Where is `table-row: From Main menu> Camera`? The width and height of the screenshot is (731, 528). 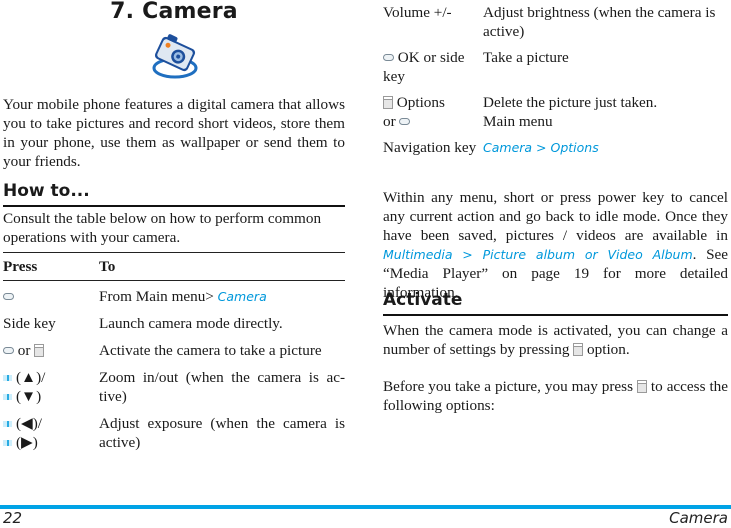 table-row: From Main menu> Camera is located at coordinates (174, 296).